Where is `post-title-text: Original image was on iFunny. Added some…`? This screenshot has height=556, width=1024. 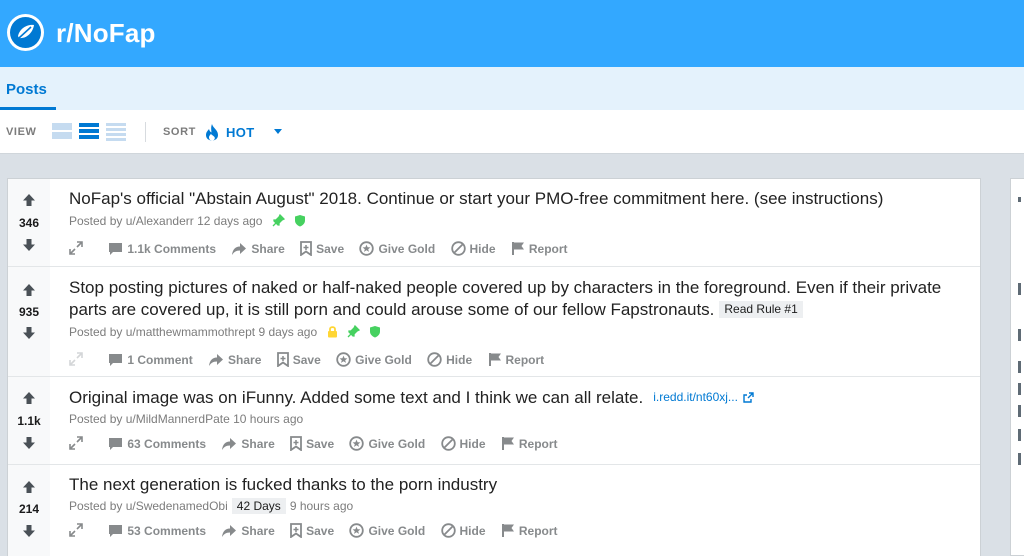 post-title-text: Original image was on iFunny. Added some… is located at coordinates (356, 397).